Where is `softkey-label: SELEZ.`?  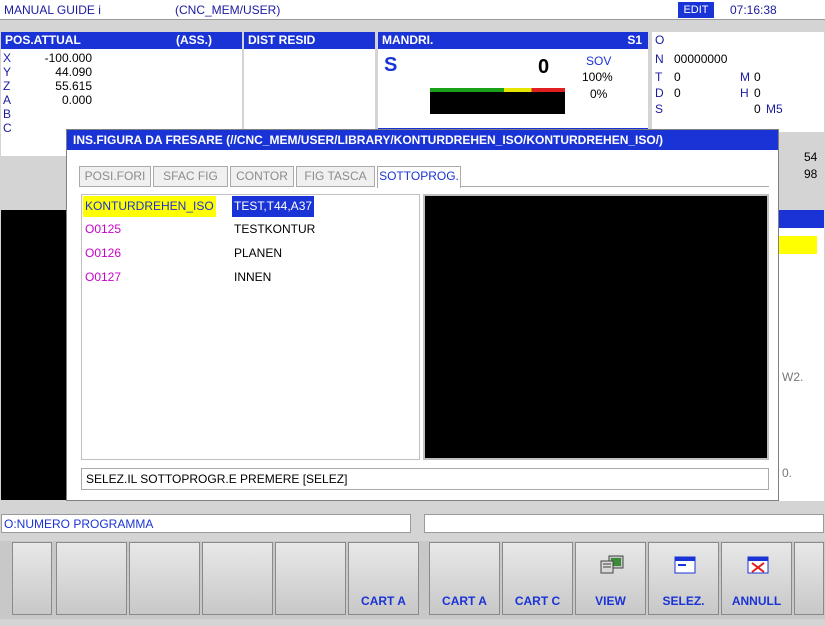
softkey-label: SELEZ. is located at coordinates (683, 601).